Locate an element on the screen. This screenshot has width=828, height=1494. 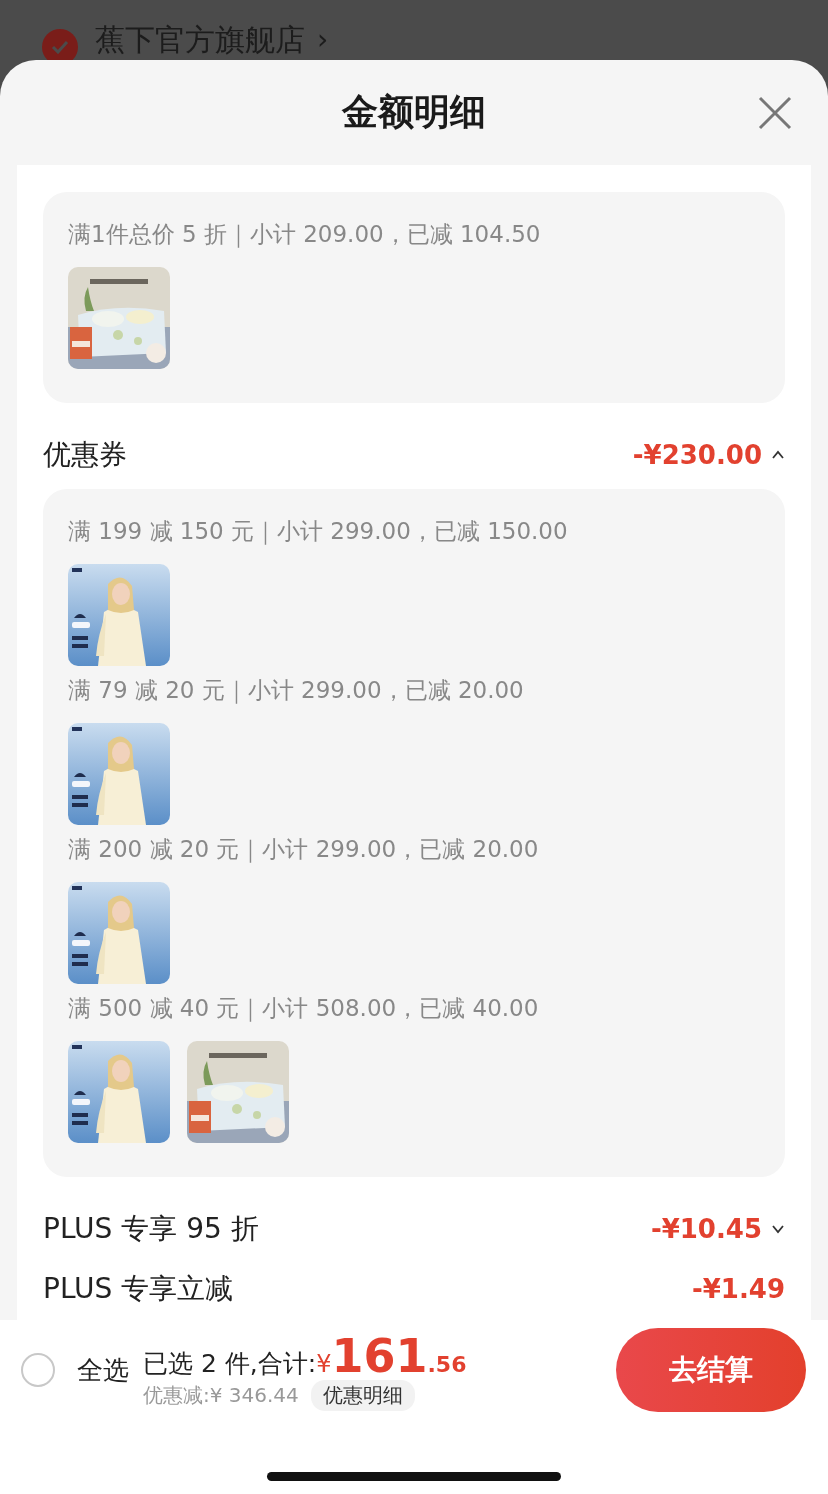
section-title: PLUS 专享立减 is located at coordinates (139, 1289).